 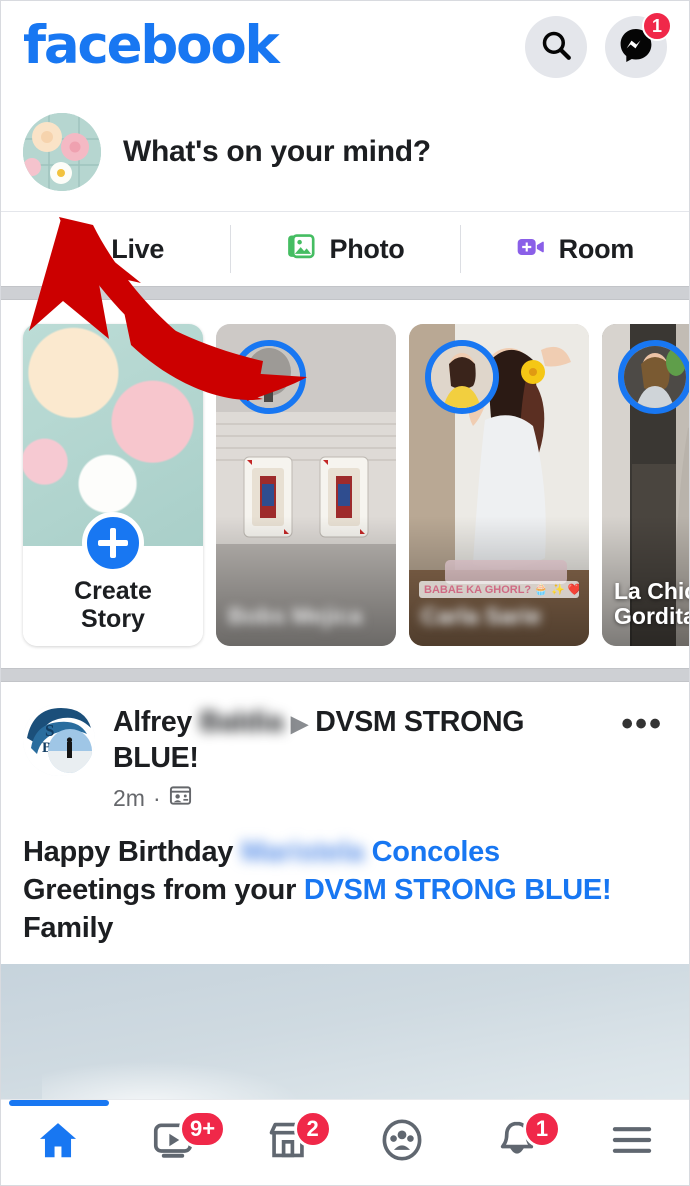 I want to click on post-header-text: Alfrey Baldia ▶ DVSM STRONG BLUE! 2m ·, so click(x=362, y=758).